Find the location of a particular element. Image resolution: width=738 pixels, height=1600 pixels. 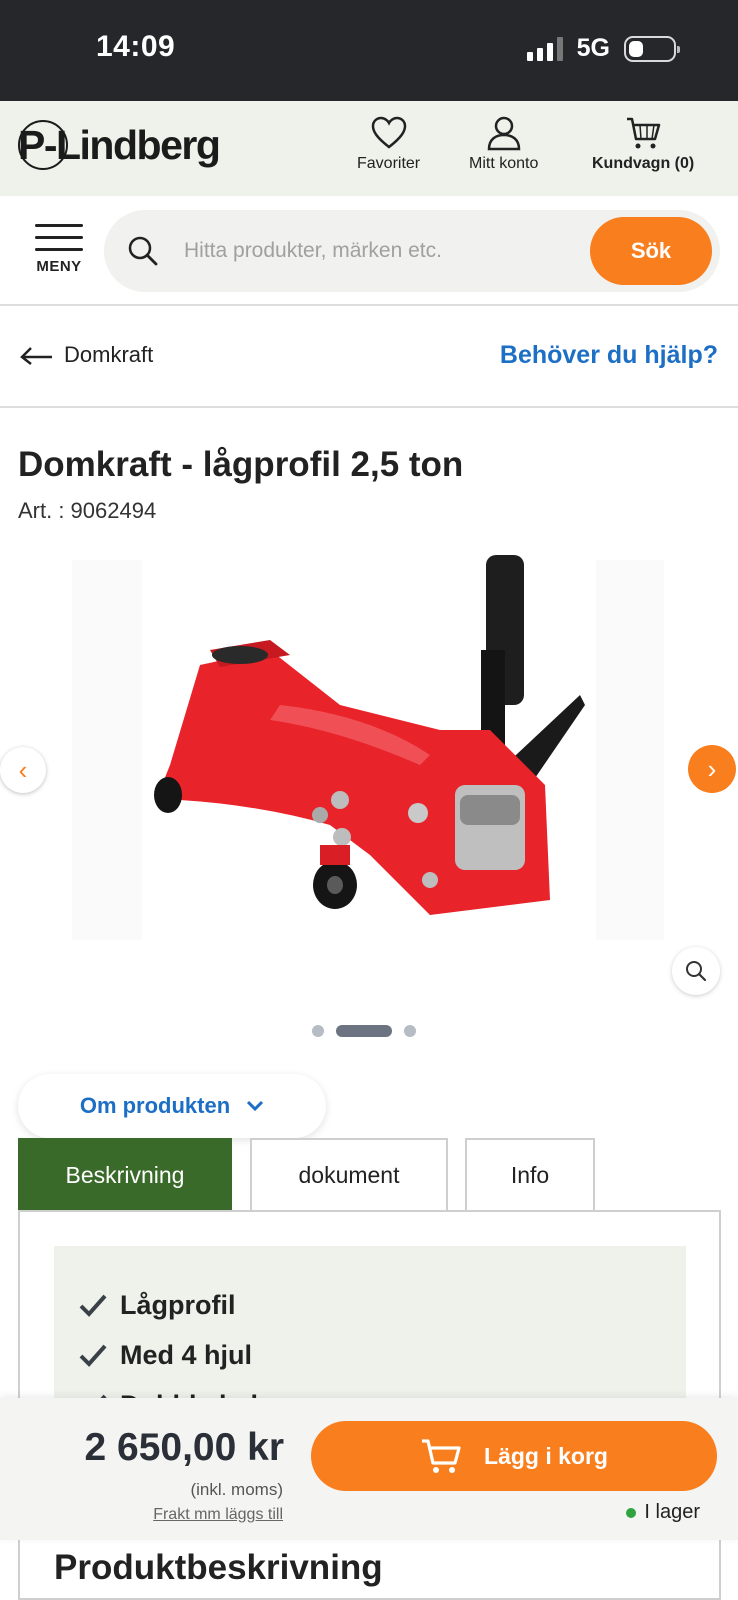

about-product-toggle: Om produkten is located at coordinates (172, 1106).